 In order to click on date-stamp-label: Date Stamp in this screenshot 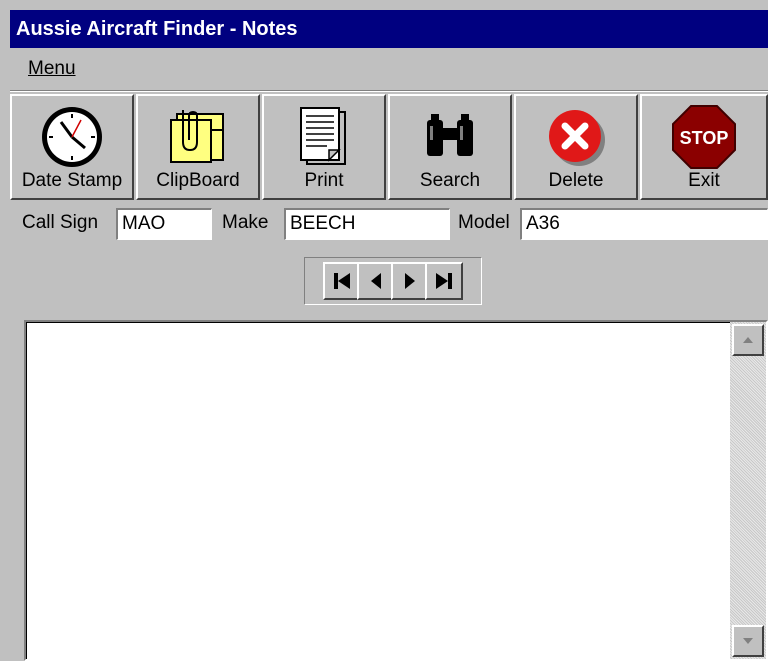, I will do `click(72, 180)`.